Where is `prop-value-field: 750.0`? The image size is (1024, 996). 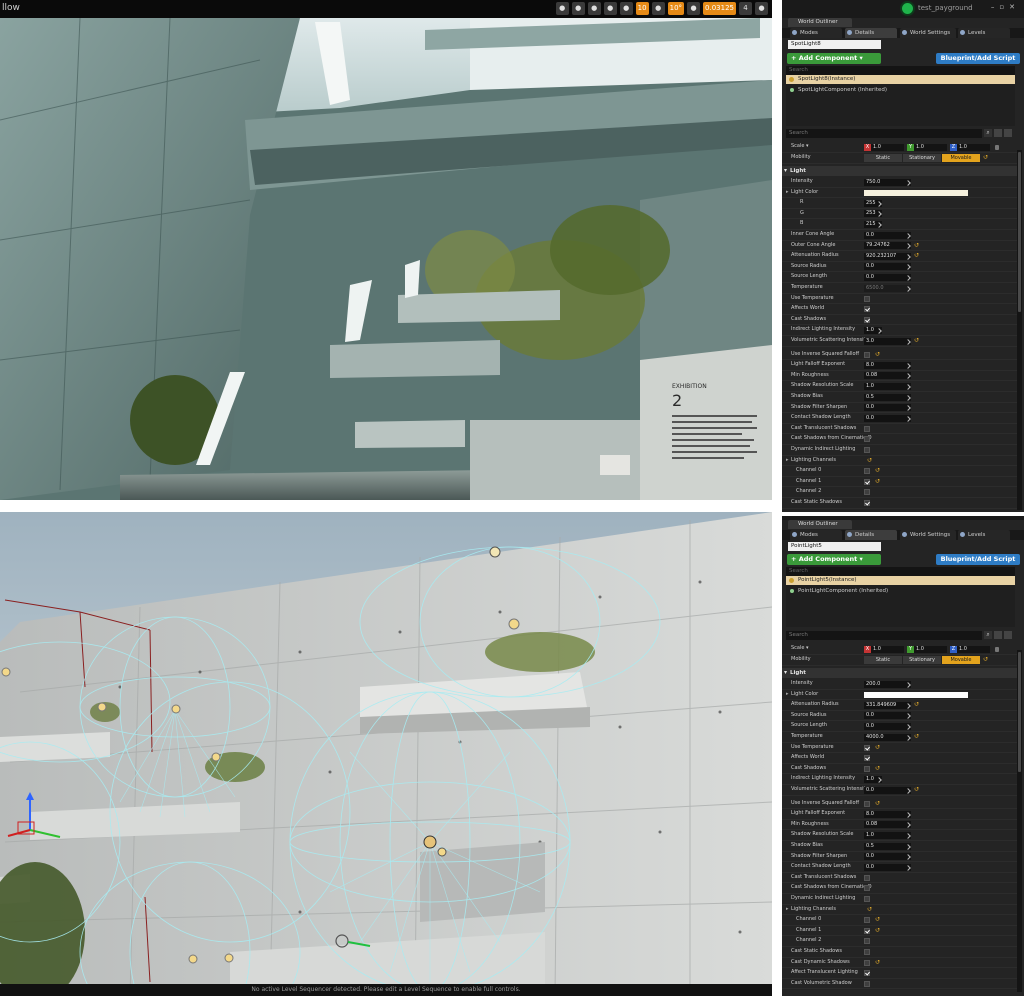 prop-value-field: 750.0 is located at coordinates (887, 182).